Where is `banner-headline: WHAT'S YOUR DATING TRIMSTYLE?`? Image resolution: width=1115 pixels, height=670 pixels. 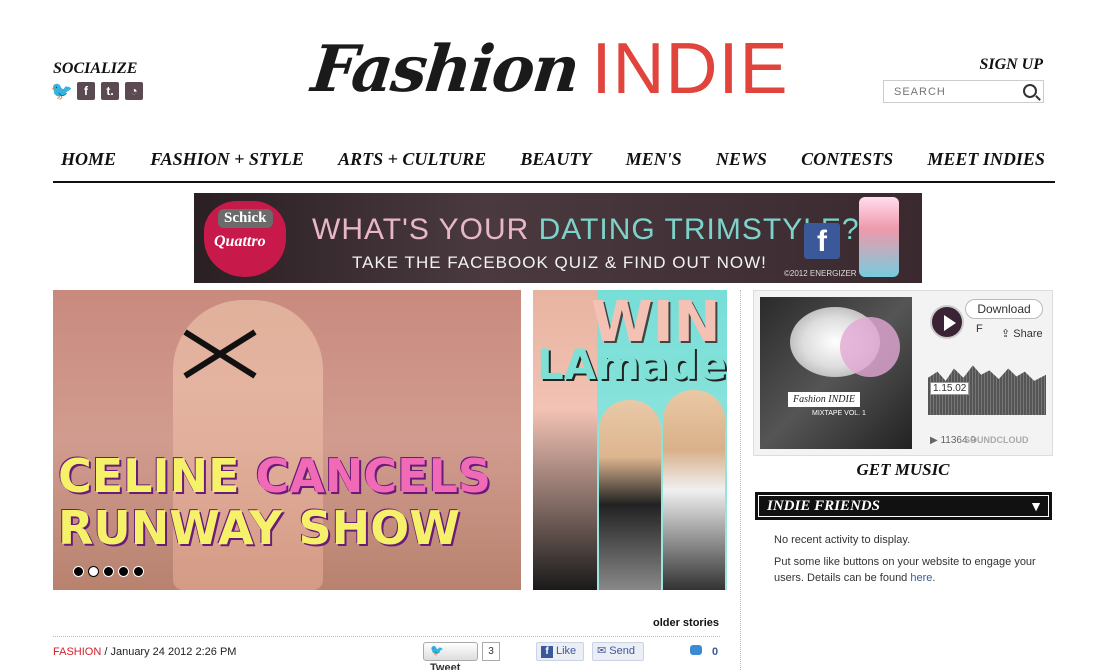 banner-headline: WHAT'S YOUR DATING TRIMSTYLE? is located at coordinates (586, 230).